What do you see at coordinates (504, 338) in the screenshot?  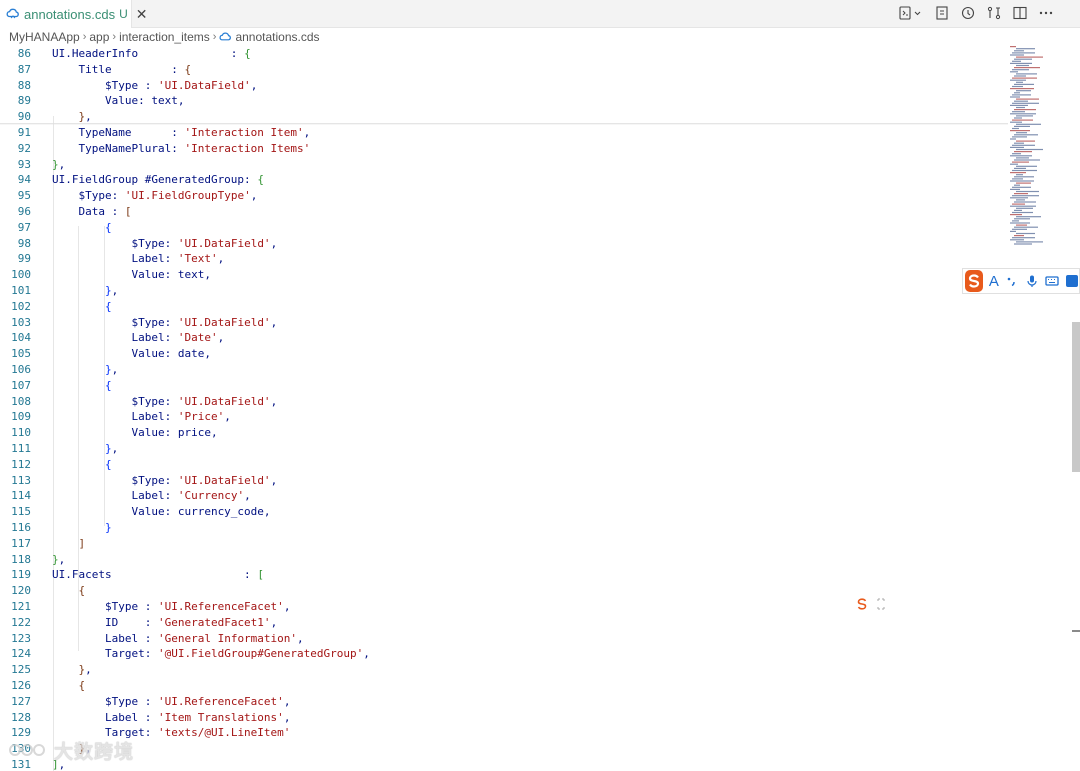 I see `code-line: 104 Label: 'Date',` at bounding box center [504, 338].